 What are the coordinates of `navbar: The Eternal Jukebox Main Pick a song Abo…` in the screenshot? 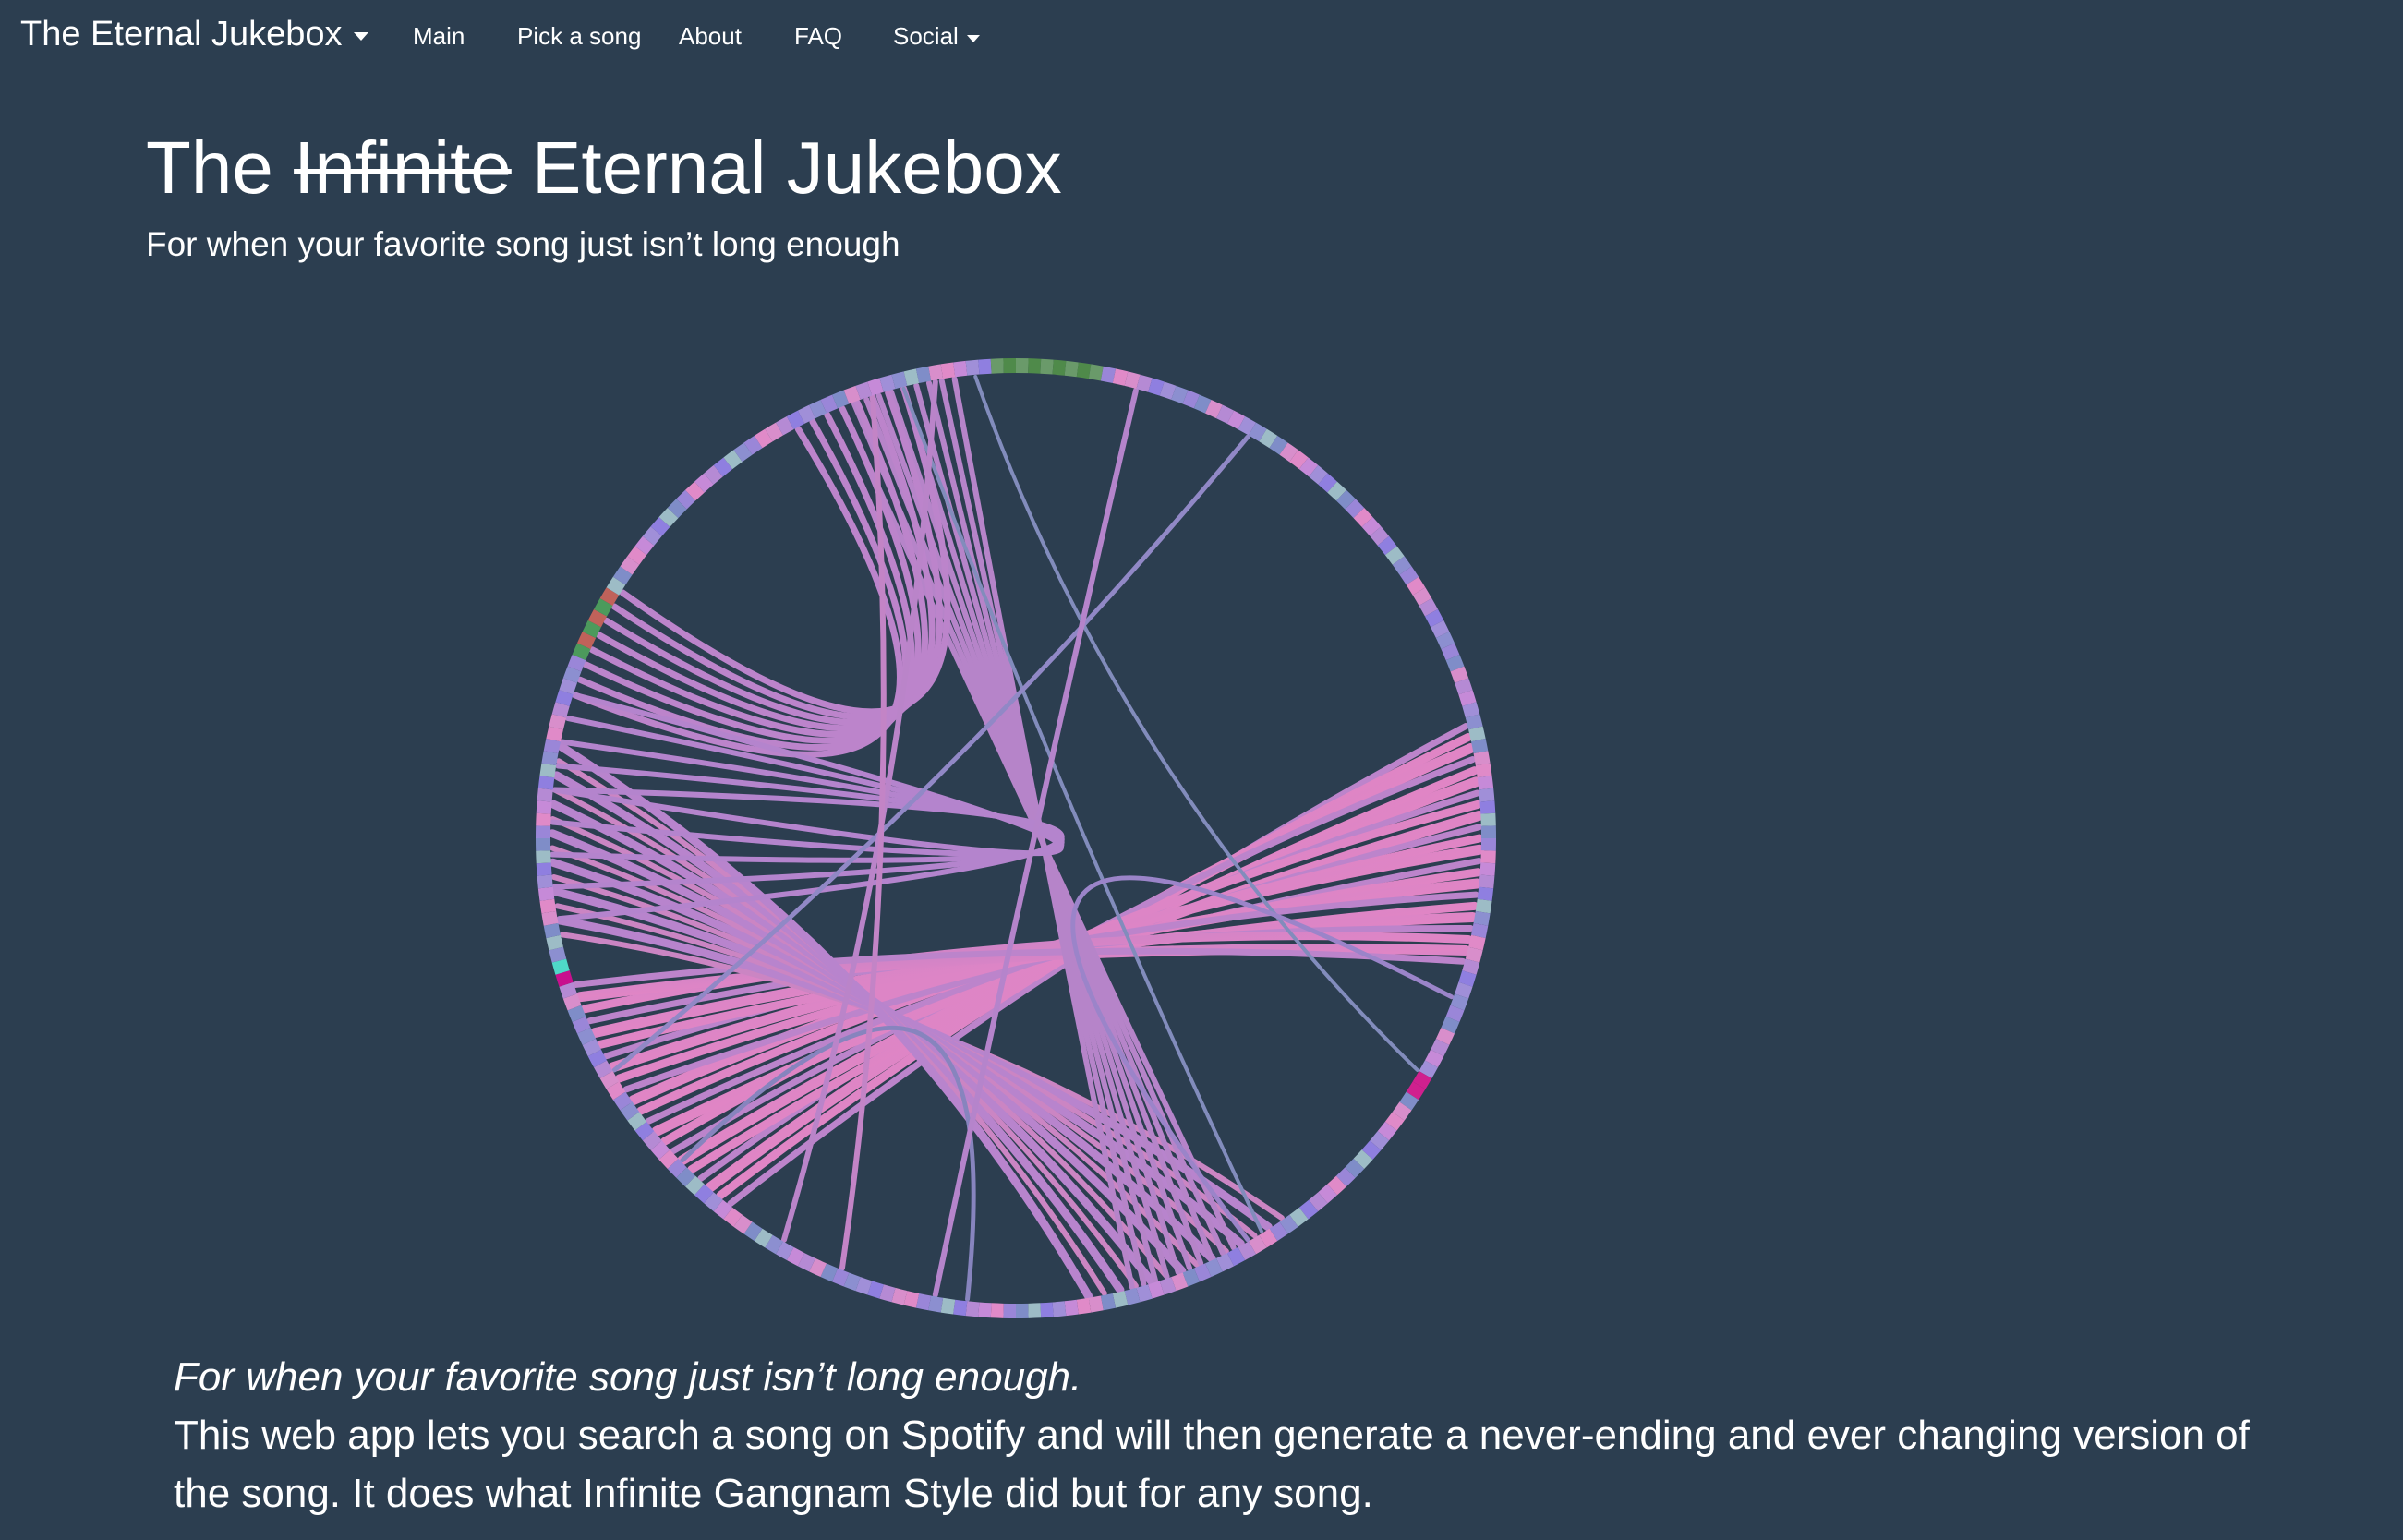 It's located at (1201, 38).